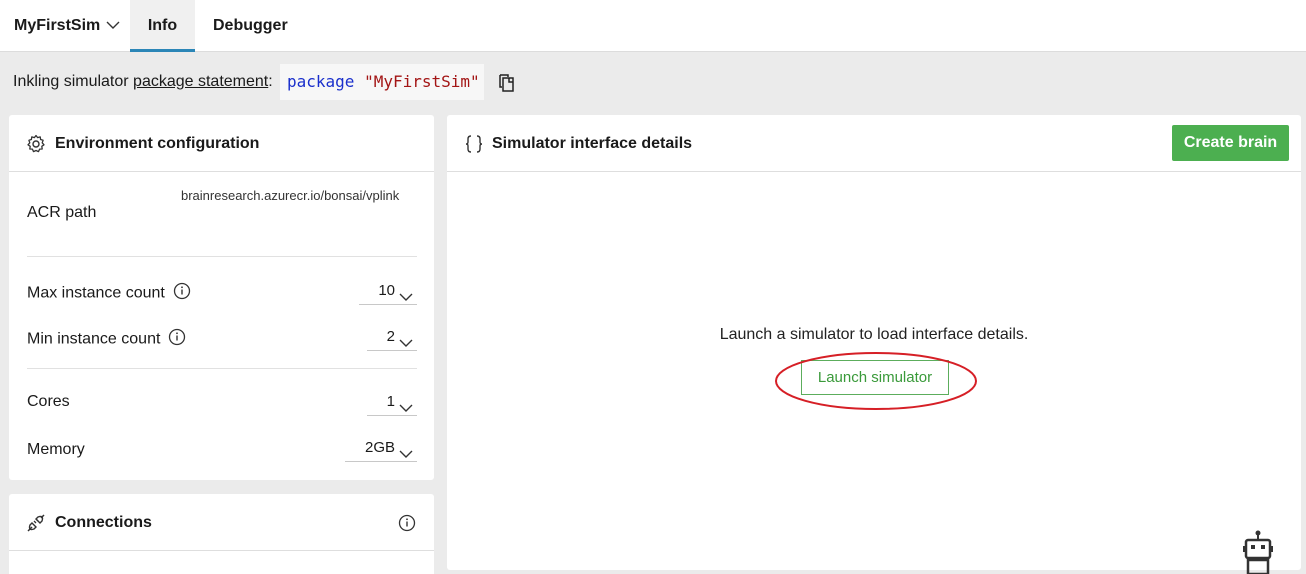 This screenshot has height=574, width=1306. I want to click on max-instance-label-wrap: Max instance count, so click(109, 293).